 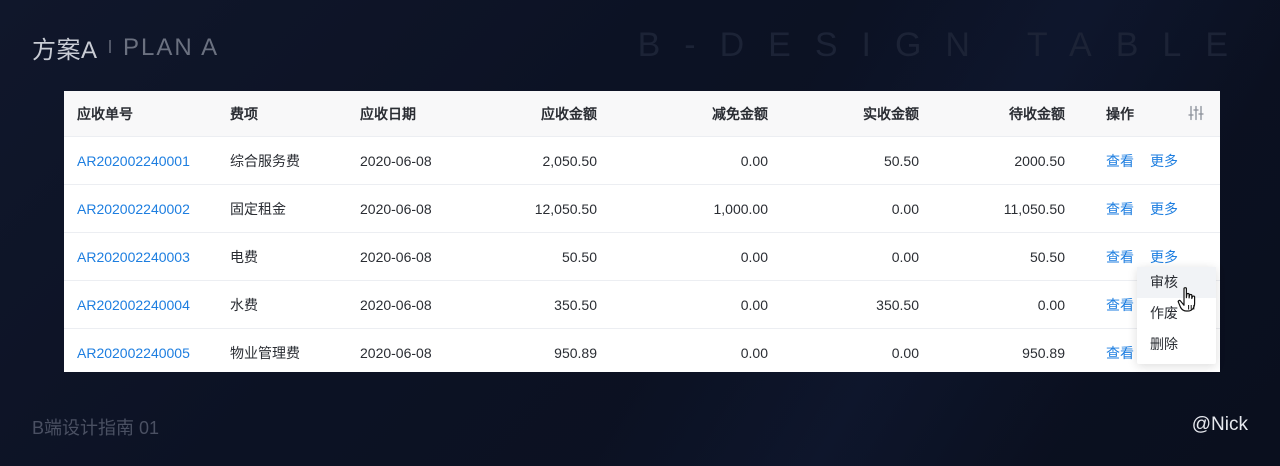 I want to click on amount-due: 350.50, so click(x=575, y=304).